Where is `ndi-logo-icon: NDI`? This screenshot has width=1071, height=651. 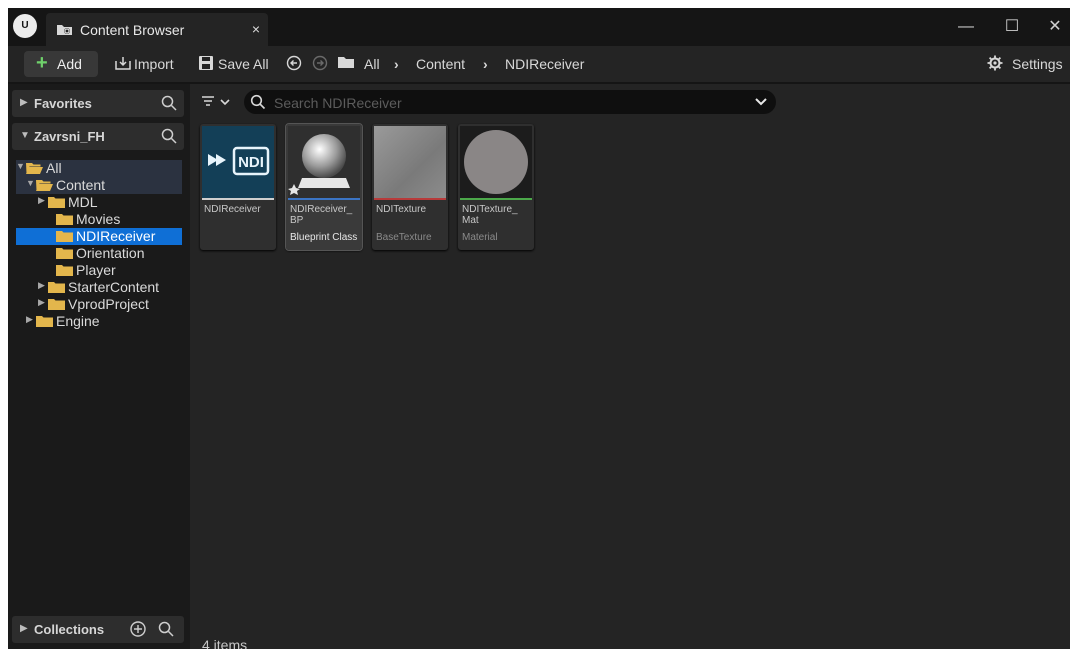
ndi-logo-icon: NDI is located at coordinates (238, 162).